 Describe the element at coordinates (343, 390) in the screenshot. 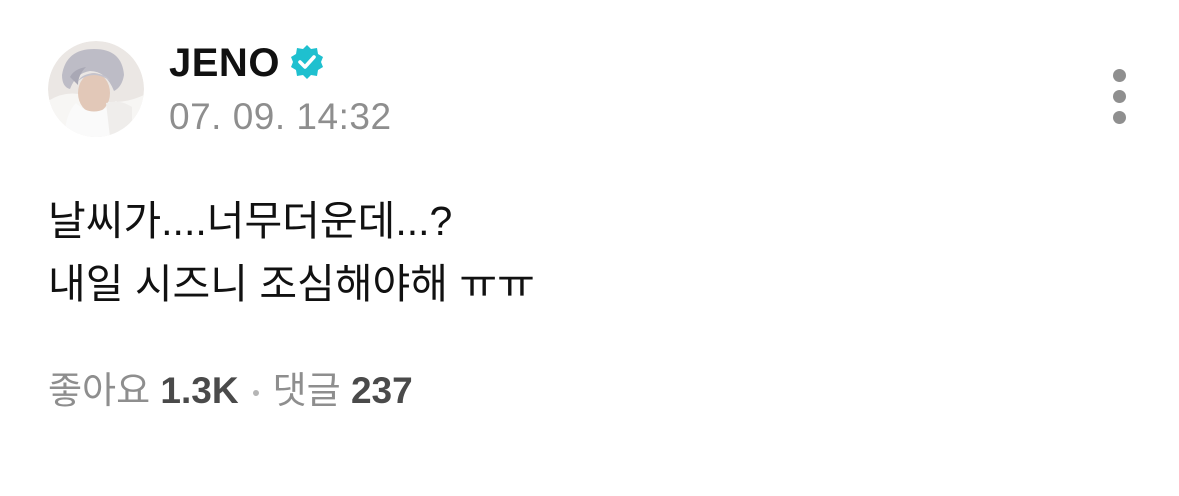

I see `comments-stat: 댓글 237` at that location.